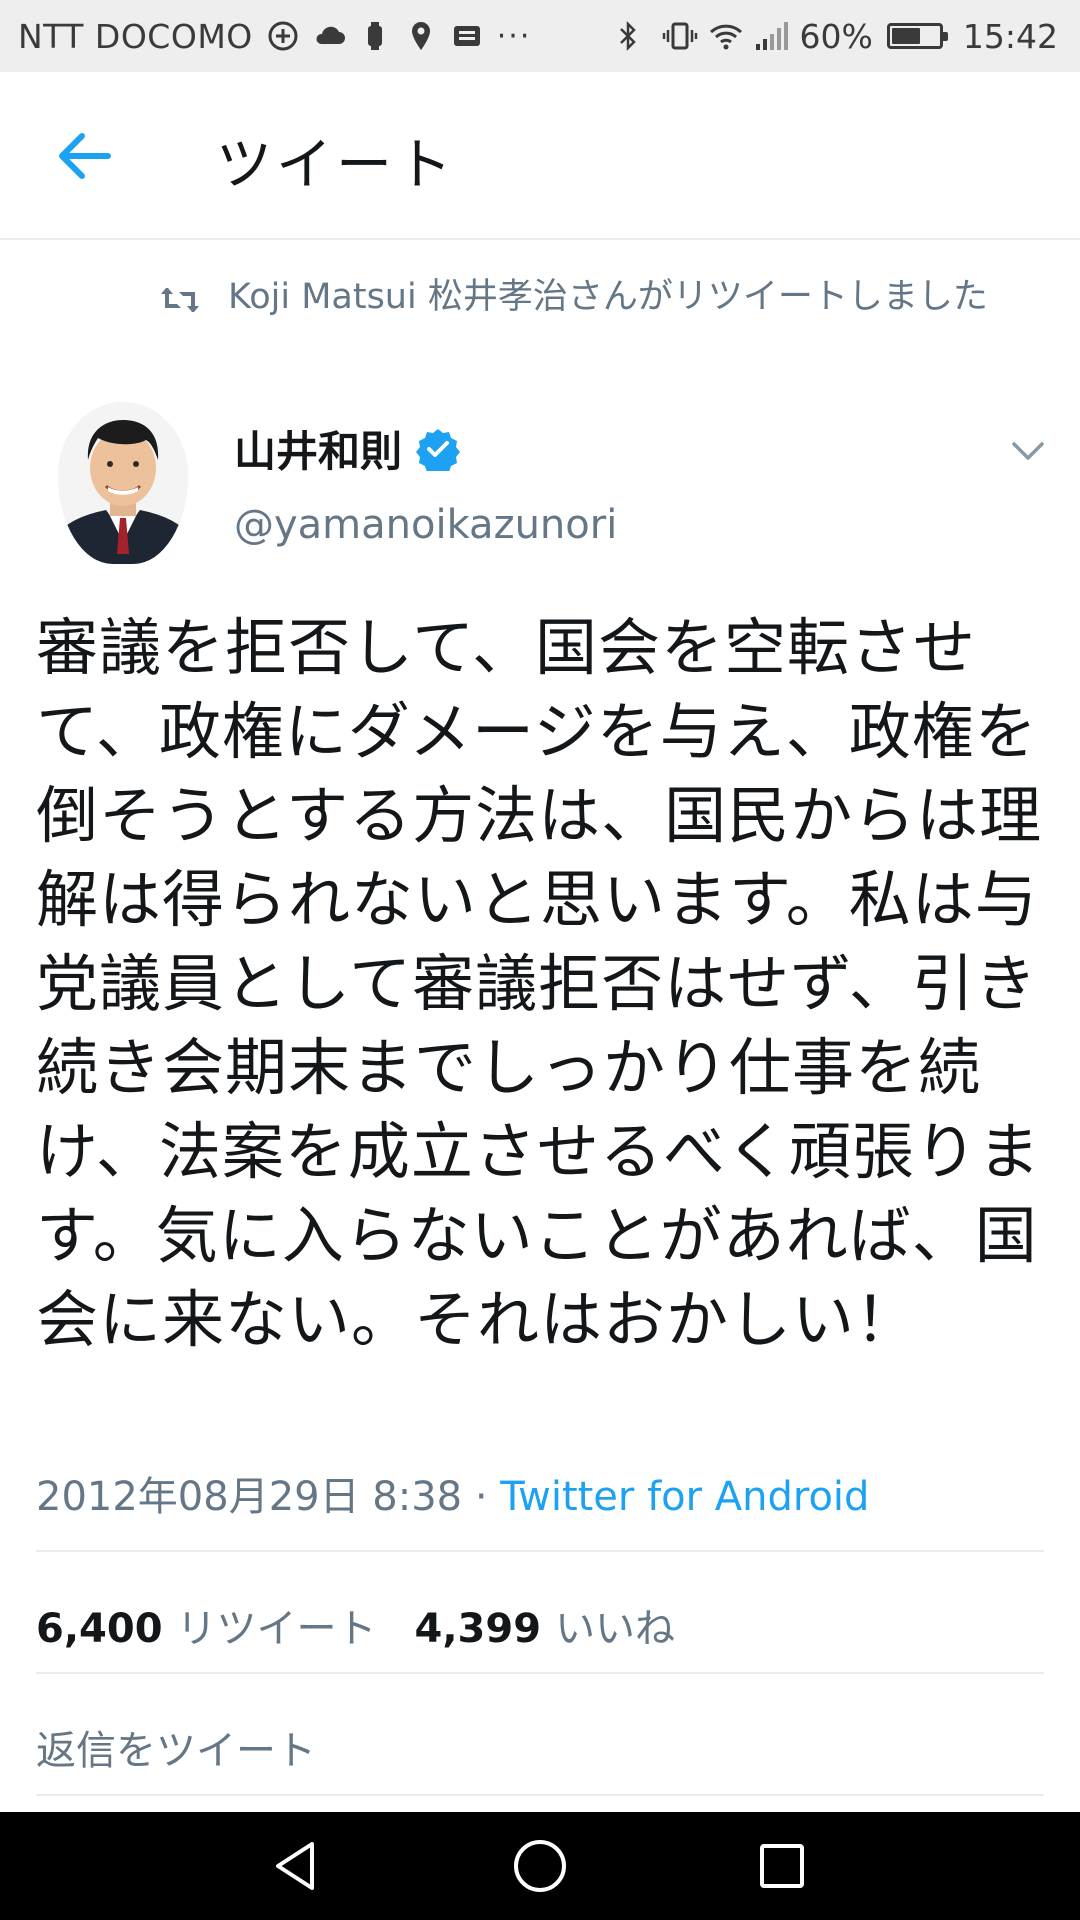  I want to click on news-icon, so click(467, 36).